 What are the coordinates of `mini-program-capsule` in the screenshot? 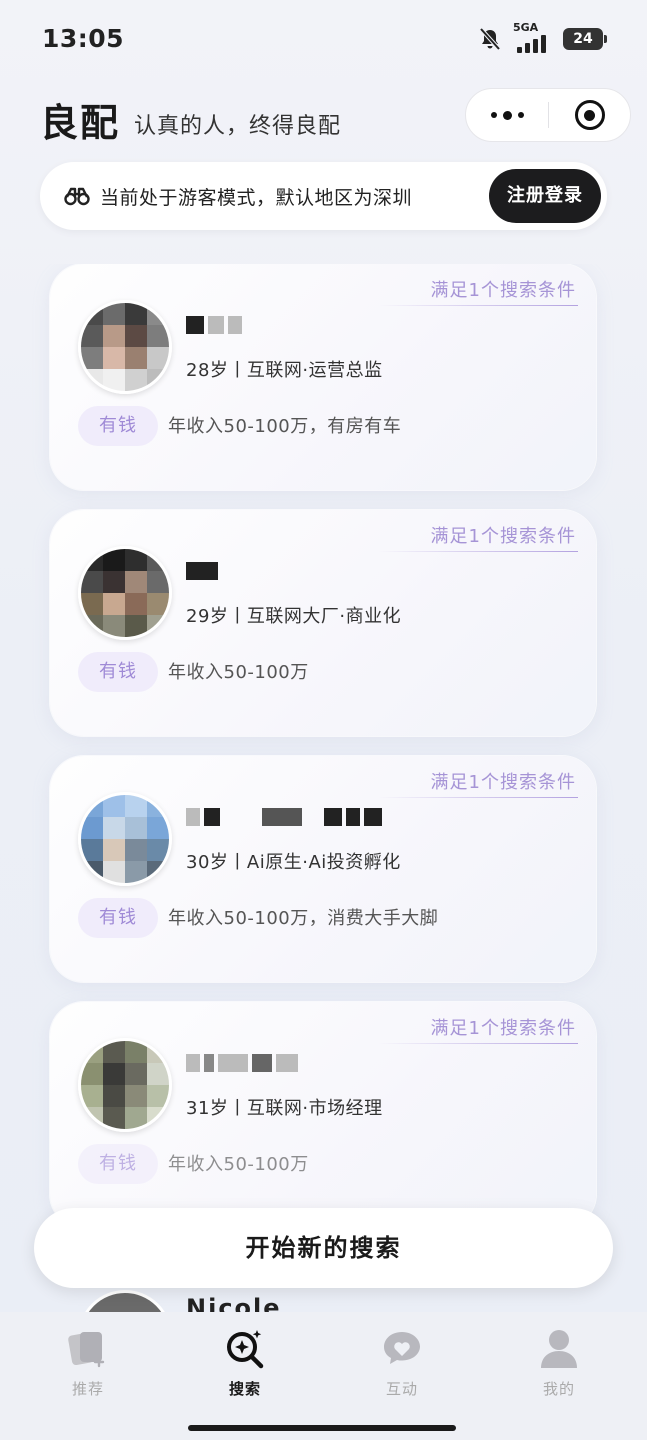 It's located at (548, 115).